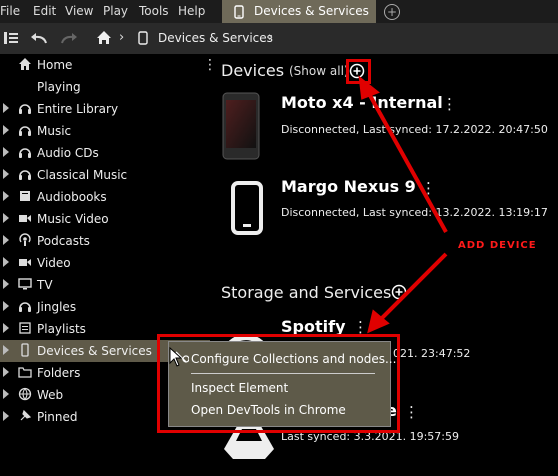 This screenshot has height=476, width=558. I want to click on annotation-arrows, so click(403, 204).